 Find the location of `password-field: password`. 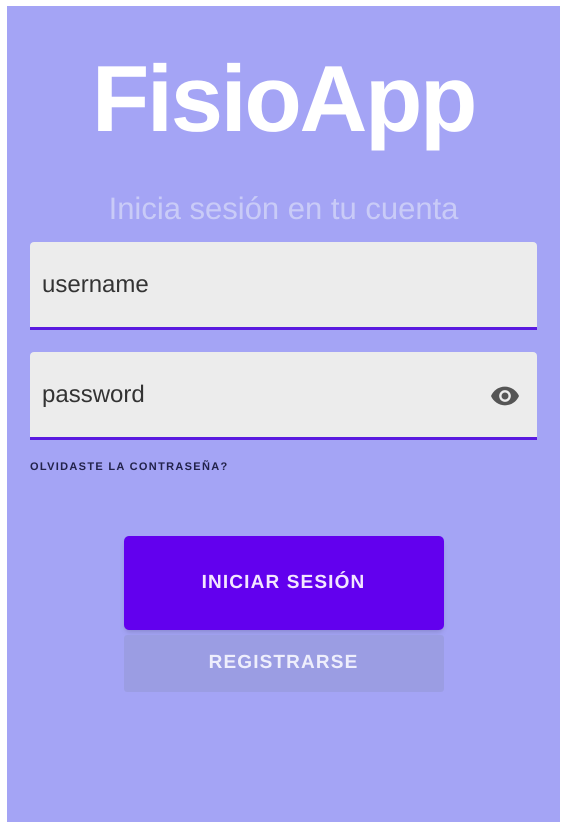

password-field: password is located at coordinates (283, 396).